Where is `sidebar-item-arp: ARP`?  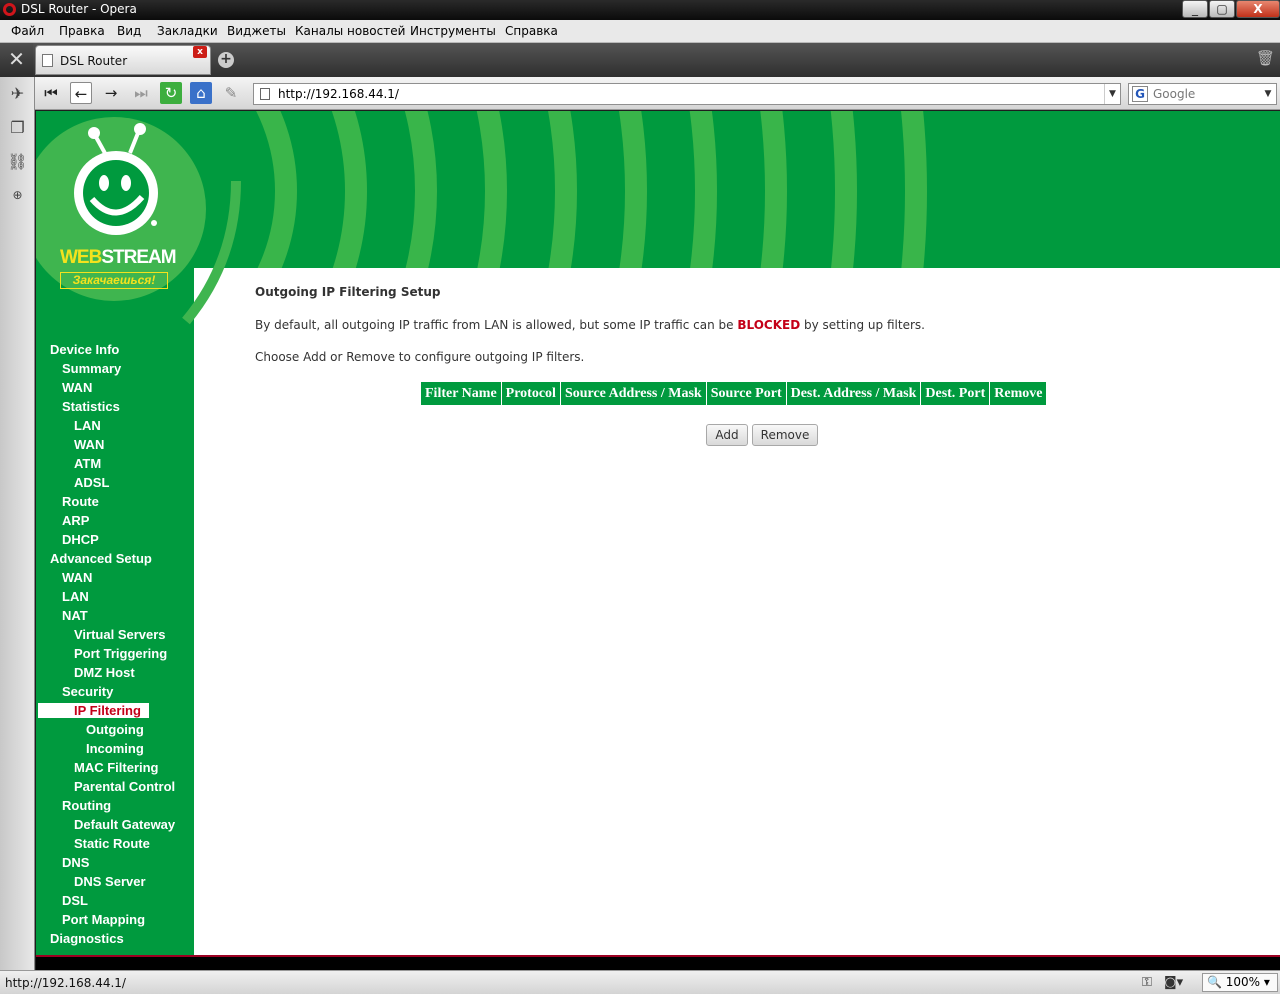 sidebar-item-arp: ARP is located at coordinates (75, 520).